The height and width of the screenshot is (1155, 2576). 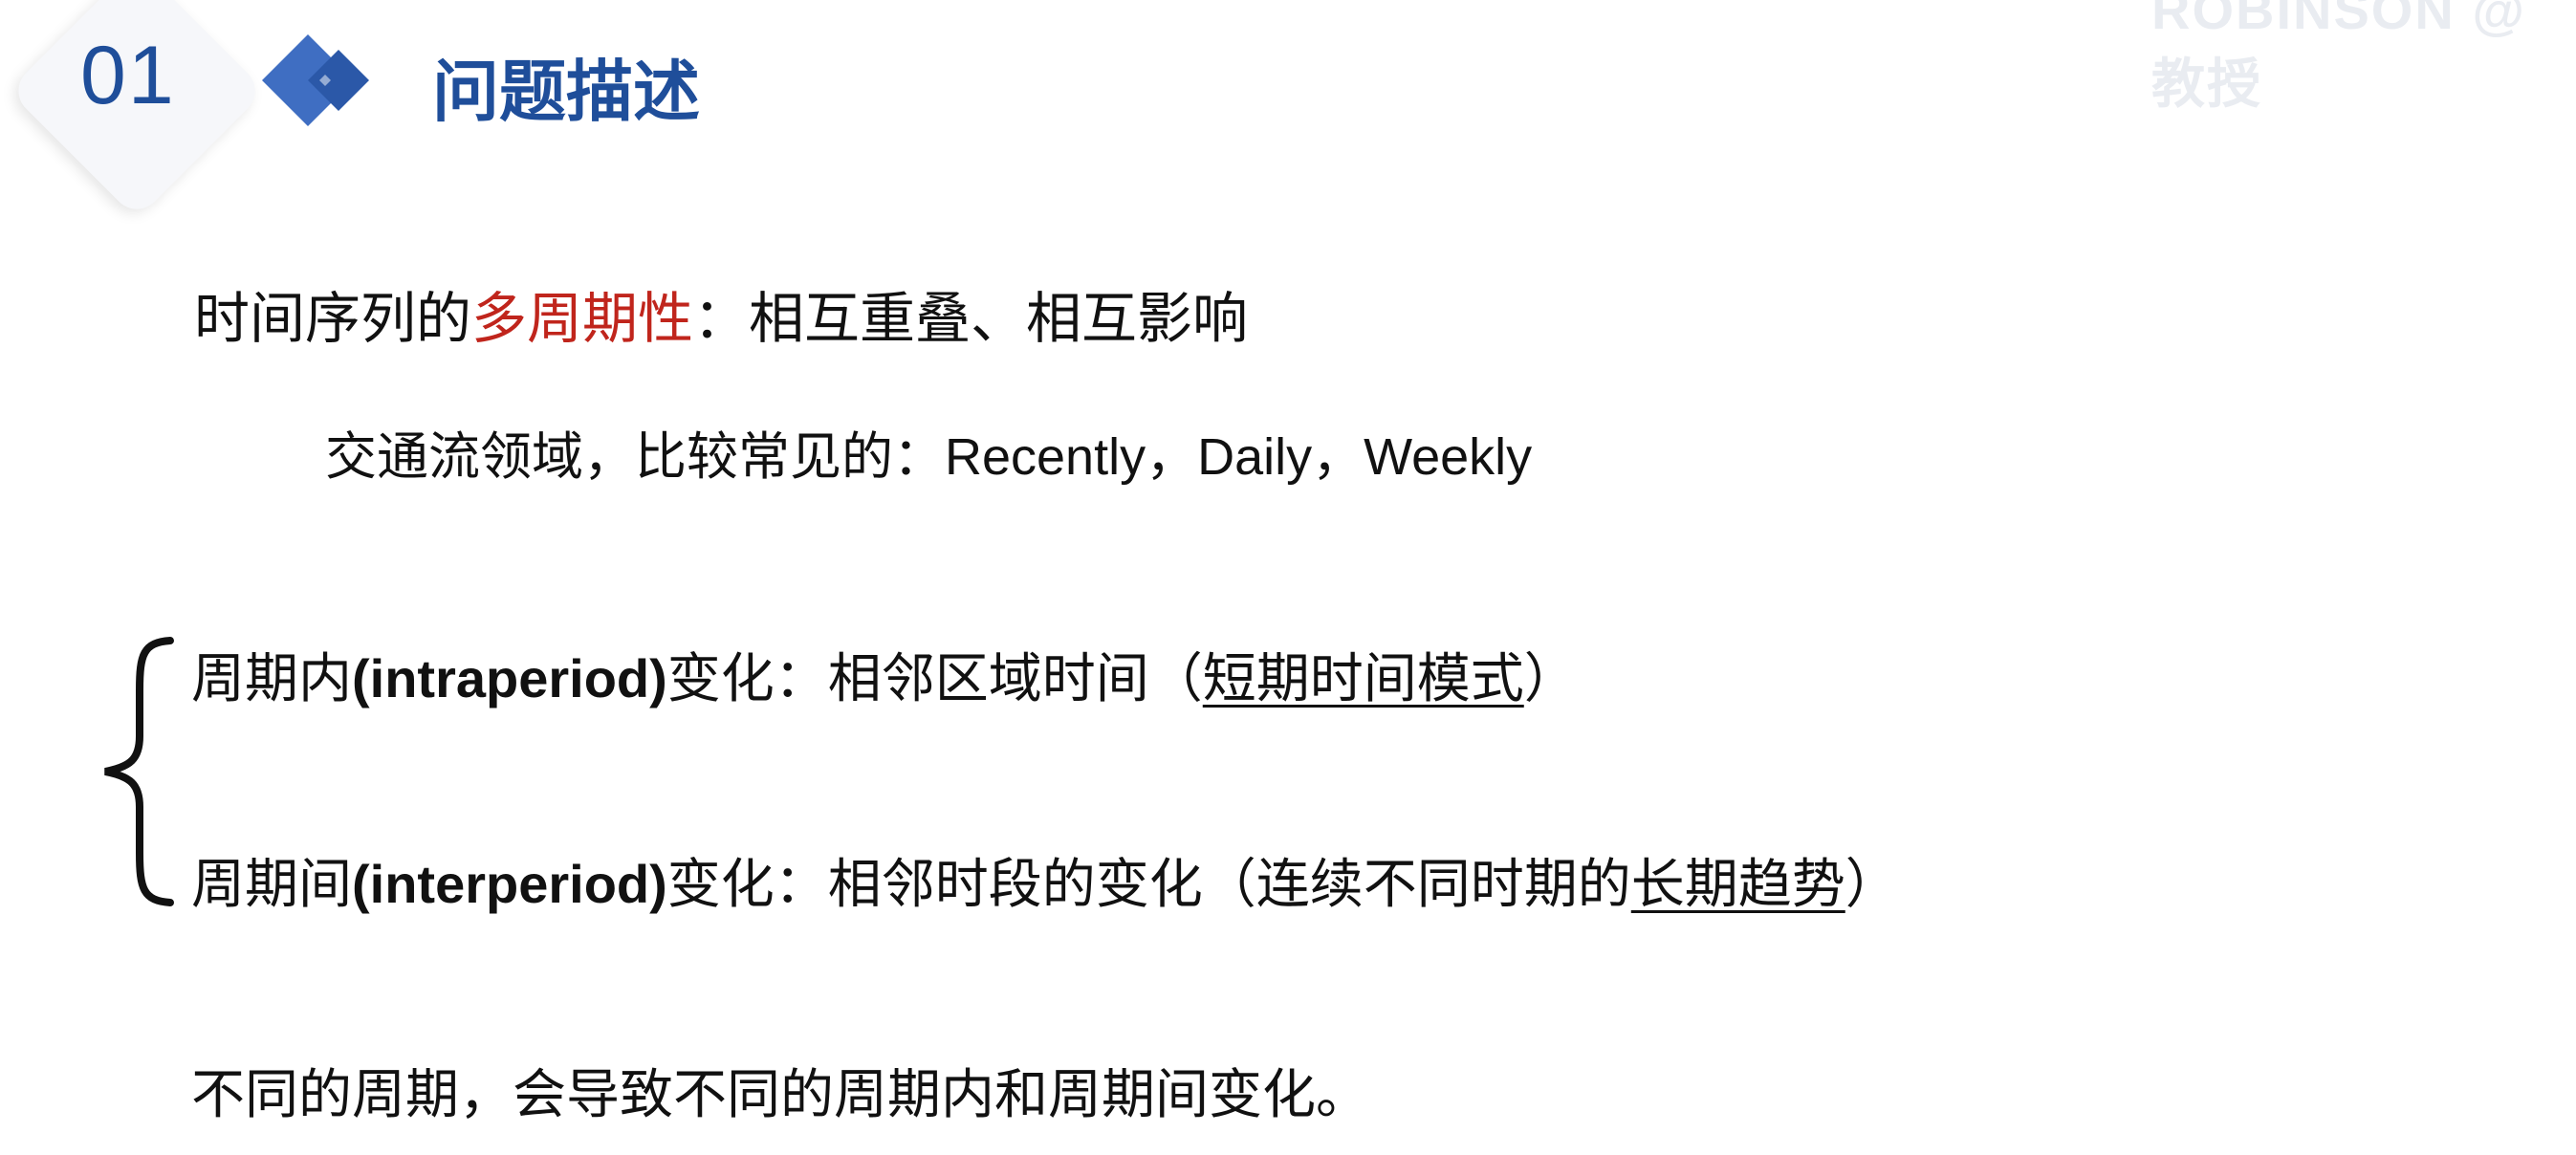 What do you see at coordinates (780, 1094) in the screenshot?
I see `conclusion-line: 不同的周期，会导致不同的周期内和周期间变化。` at bounding box center [780, 1094].